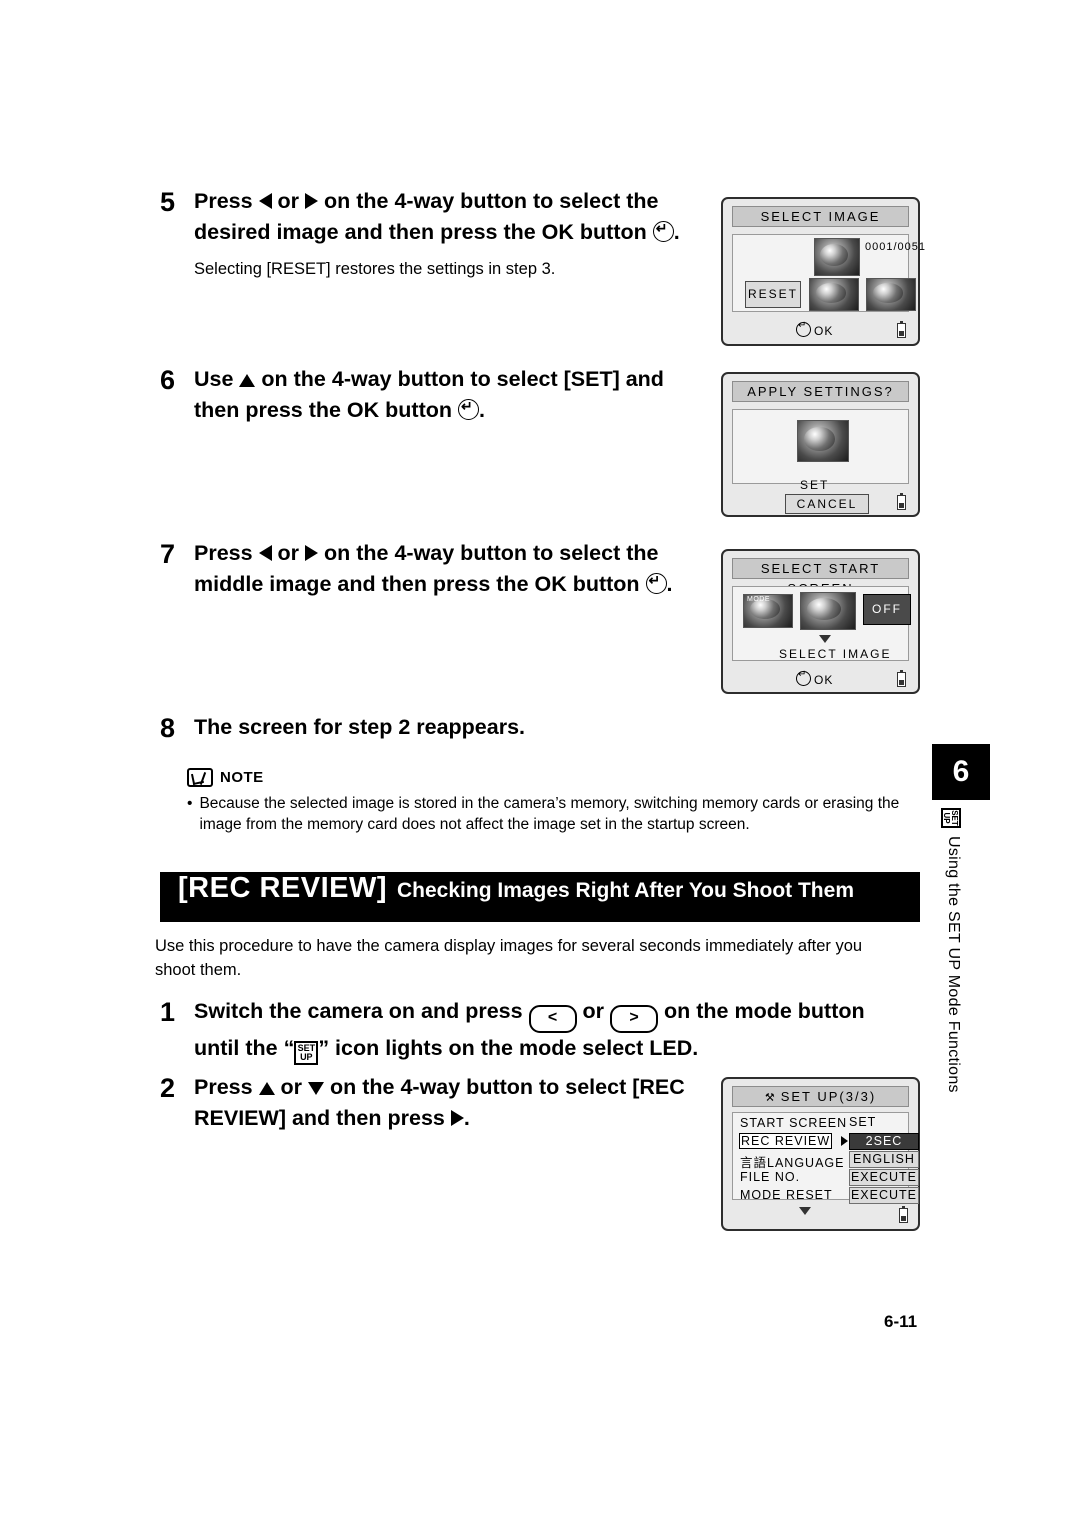 This screenshot has width=1080, height=1526. Describe the element at coordinates (792, 1161) in the screenshot. I see `menu-row-language-label: 言語LANGUAGE` at that location.